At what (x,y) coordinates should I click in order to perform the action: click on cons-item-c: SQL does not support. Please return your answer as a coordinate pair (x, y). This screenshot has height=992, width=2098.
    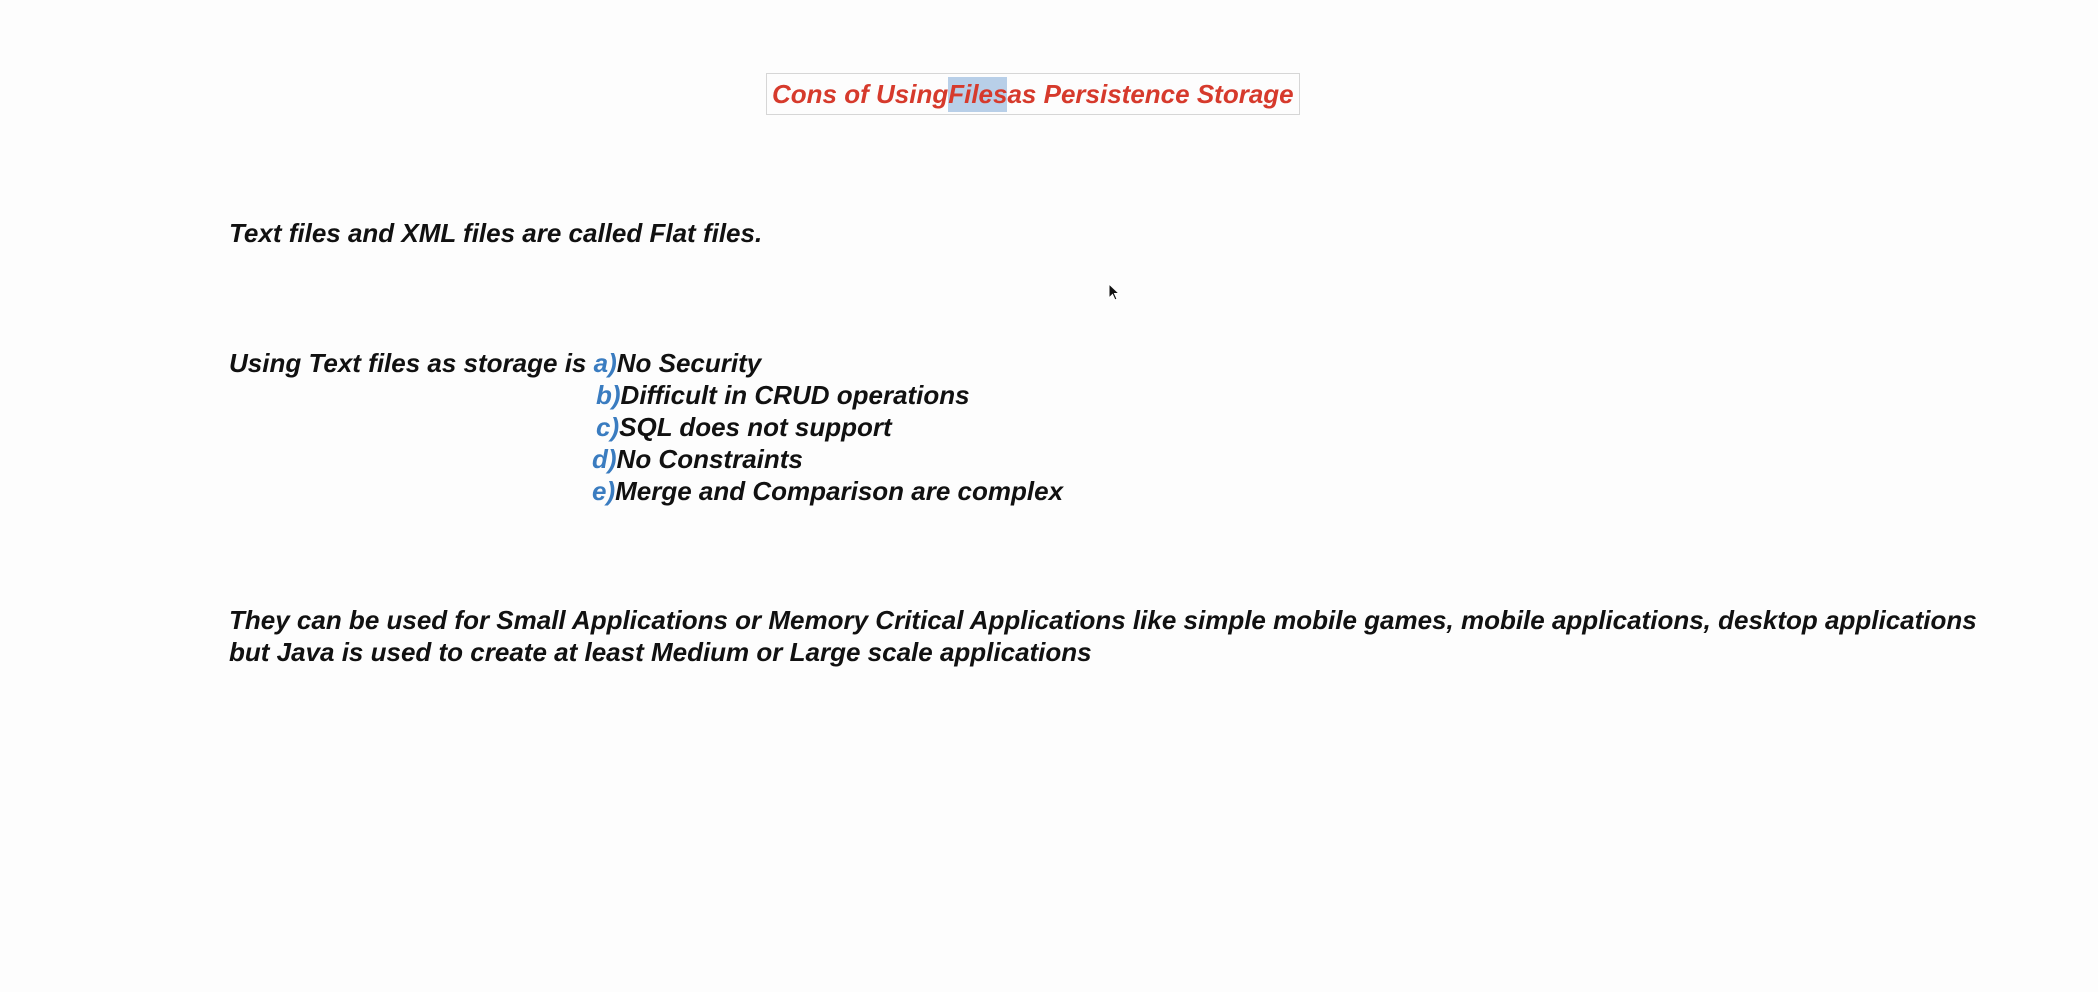
    Looking at the image, I should click on (755, 427).